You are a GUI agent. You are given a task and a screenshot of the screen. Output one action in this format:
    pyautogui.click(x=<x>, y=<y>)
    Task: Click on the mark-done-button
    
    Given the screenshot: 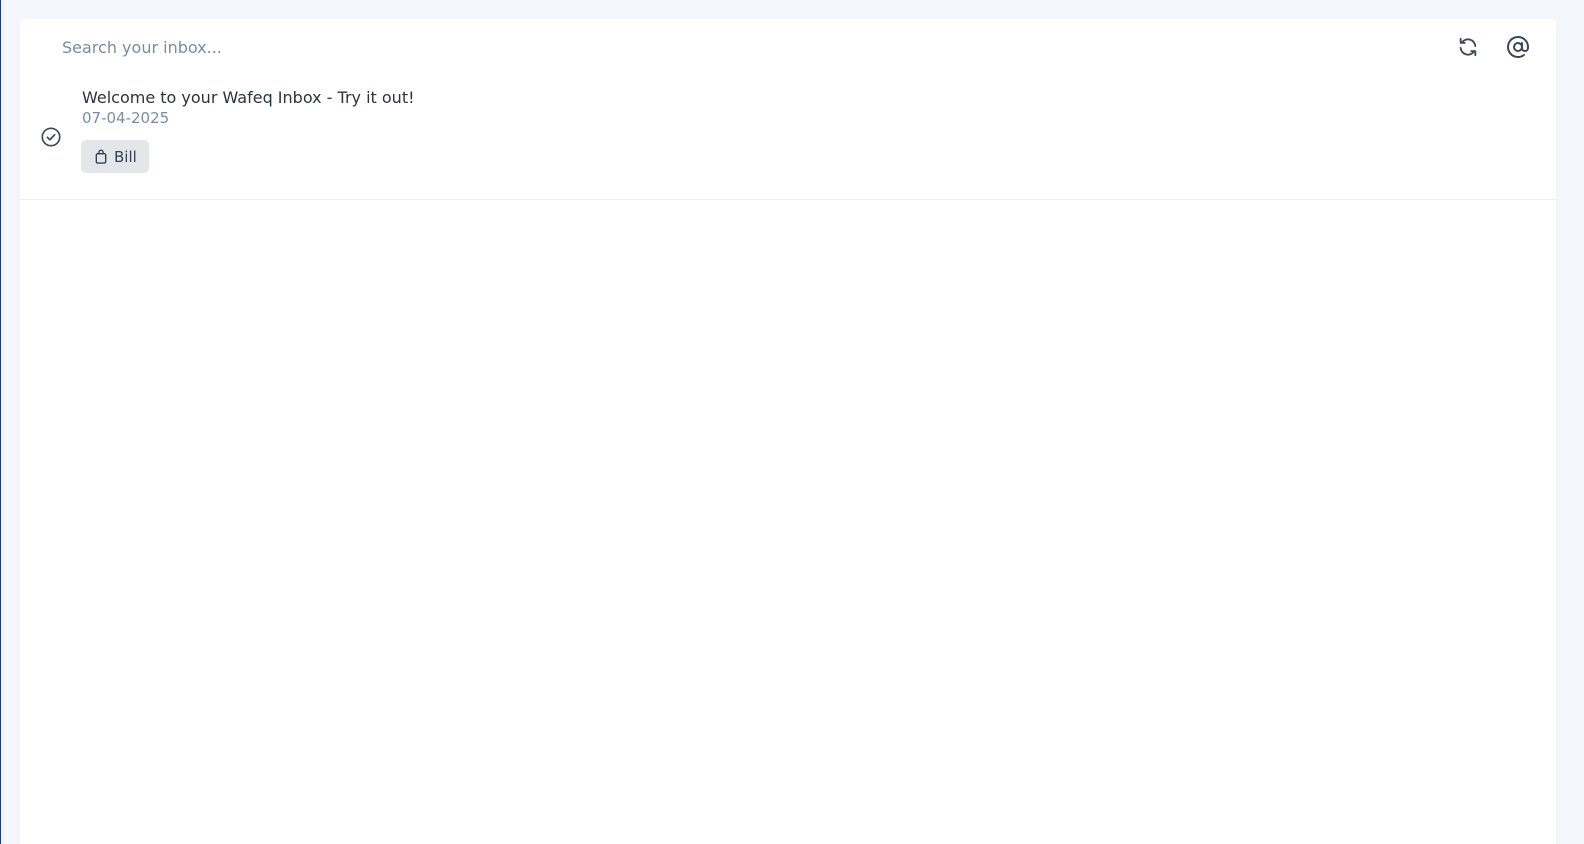 What is the action you would take?
    pyautogui.click(x=51, y=137)
    